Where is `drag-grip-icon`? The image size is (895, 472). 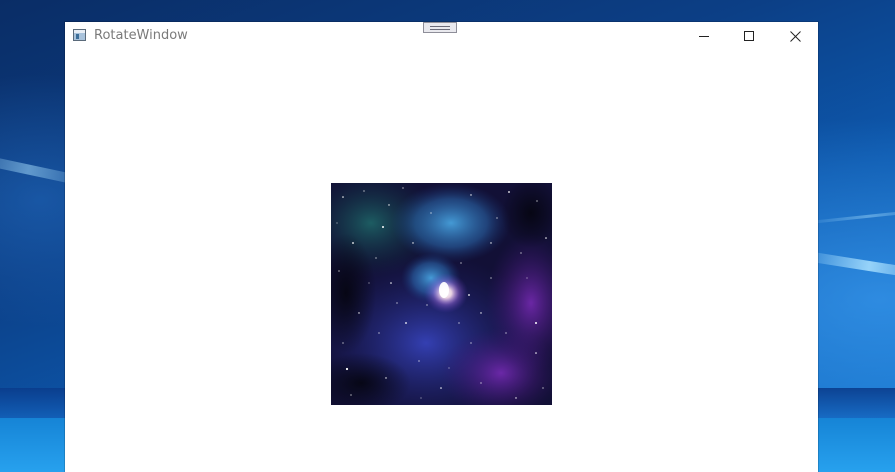 drag-grip-icon is located at coordinates (440, 27).